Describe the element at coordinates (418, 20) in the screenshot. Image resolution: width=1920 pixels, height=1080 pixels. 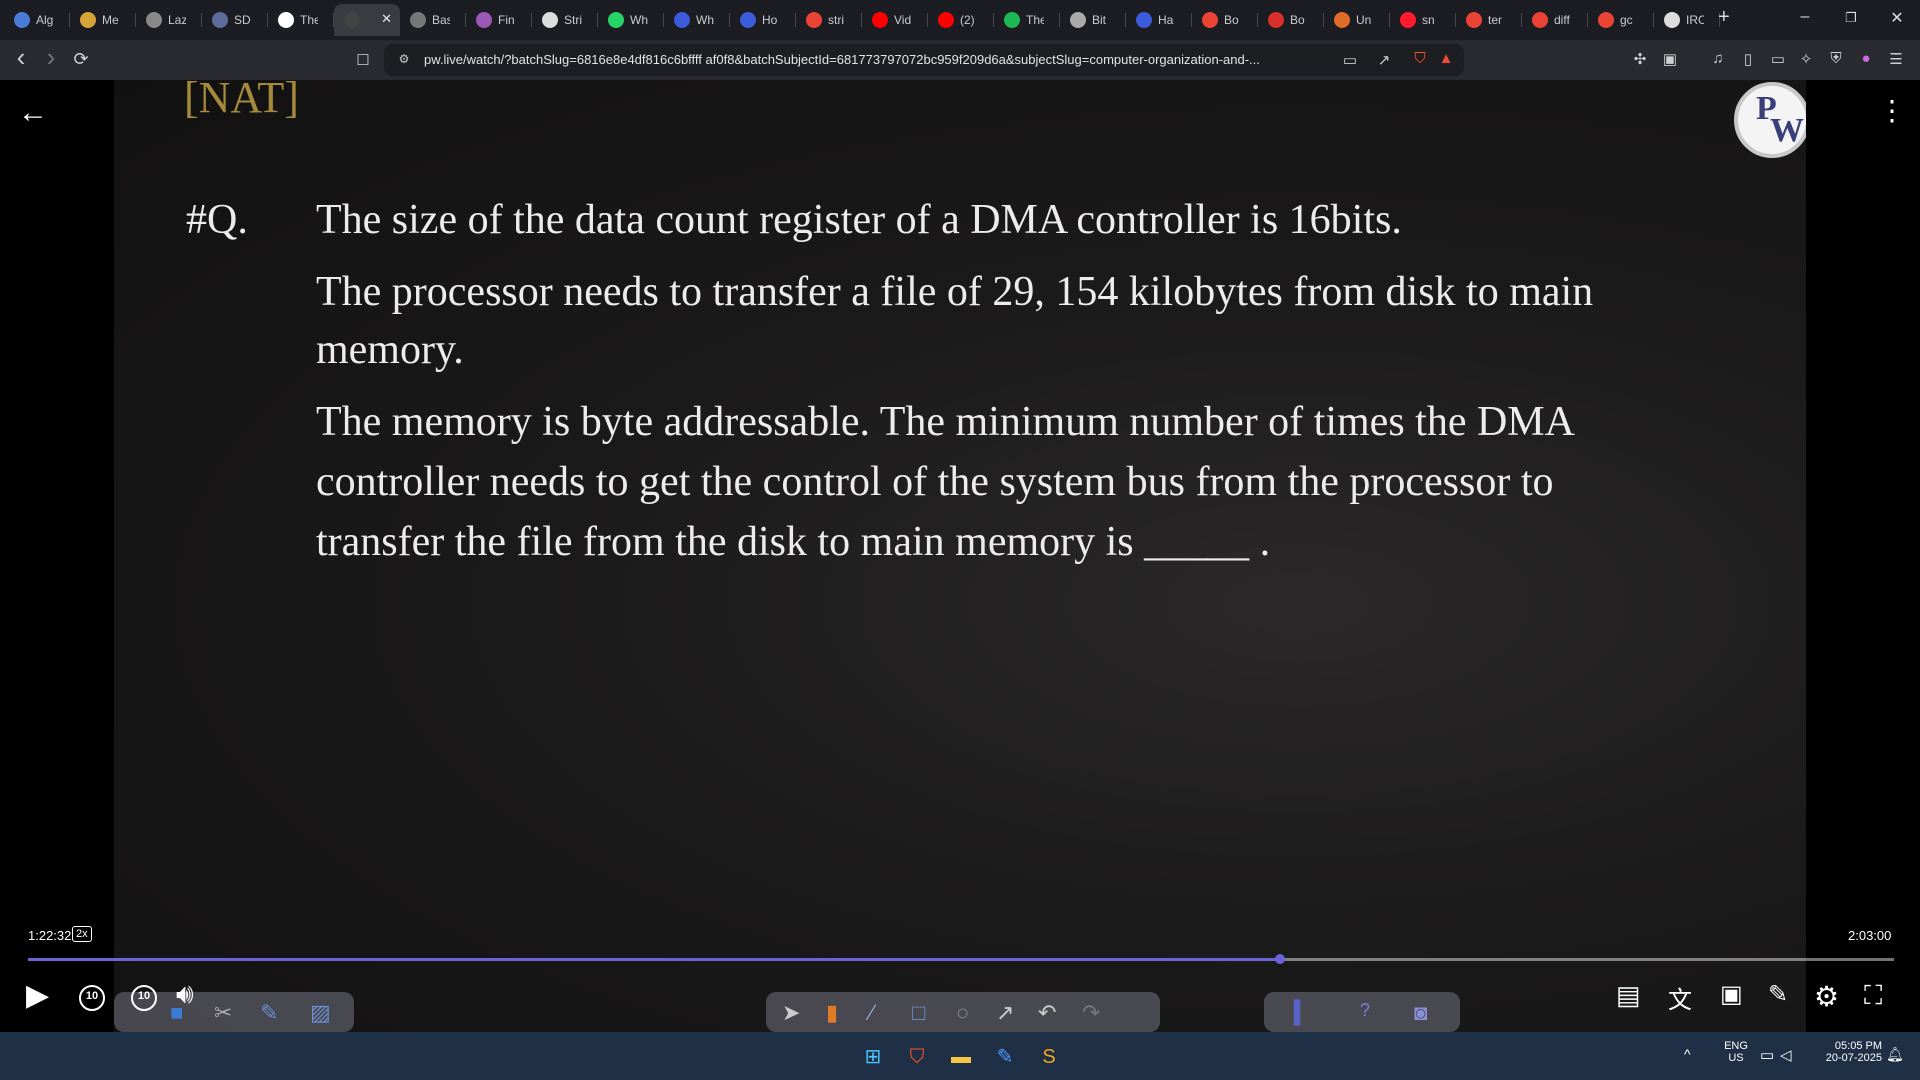
I see `grid-icon` at that location.